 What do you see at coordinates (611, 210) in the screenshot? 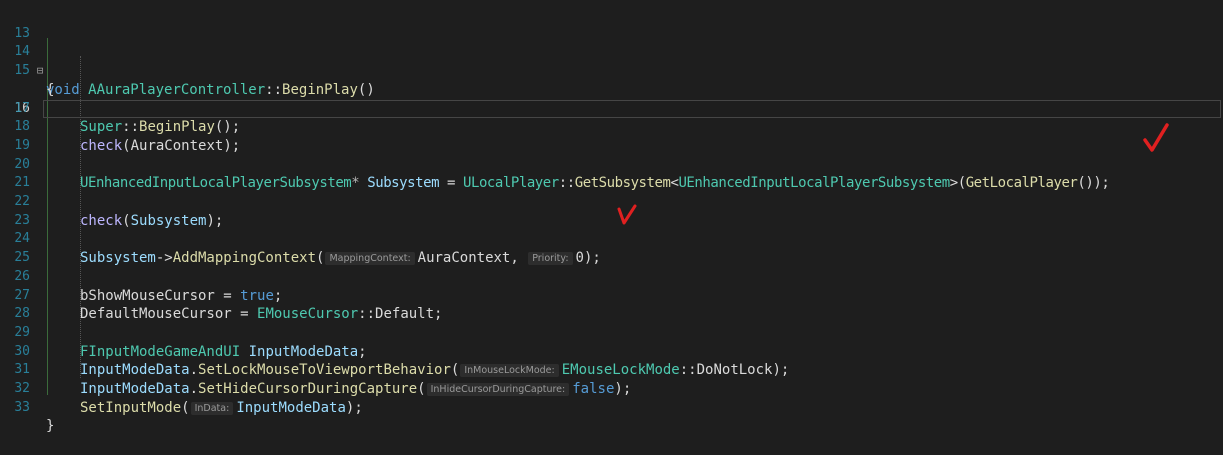
I see `code-line-23: 23` at bounding box center [611, 210].